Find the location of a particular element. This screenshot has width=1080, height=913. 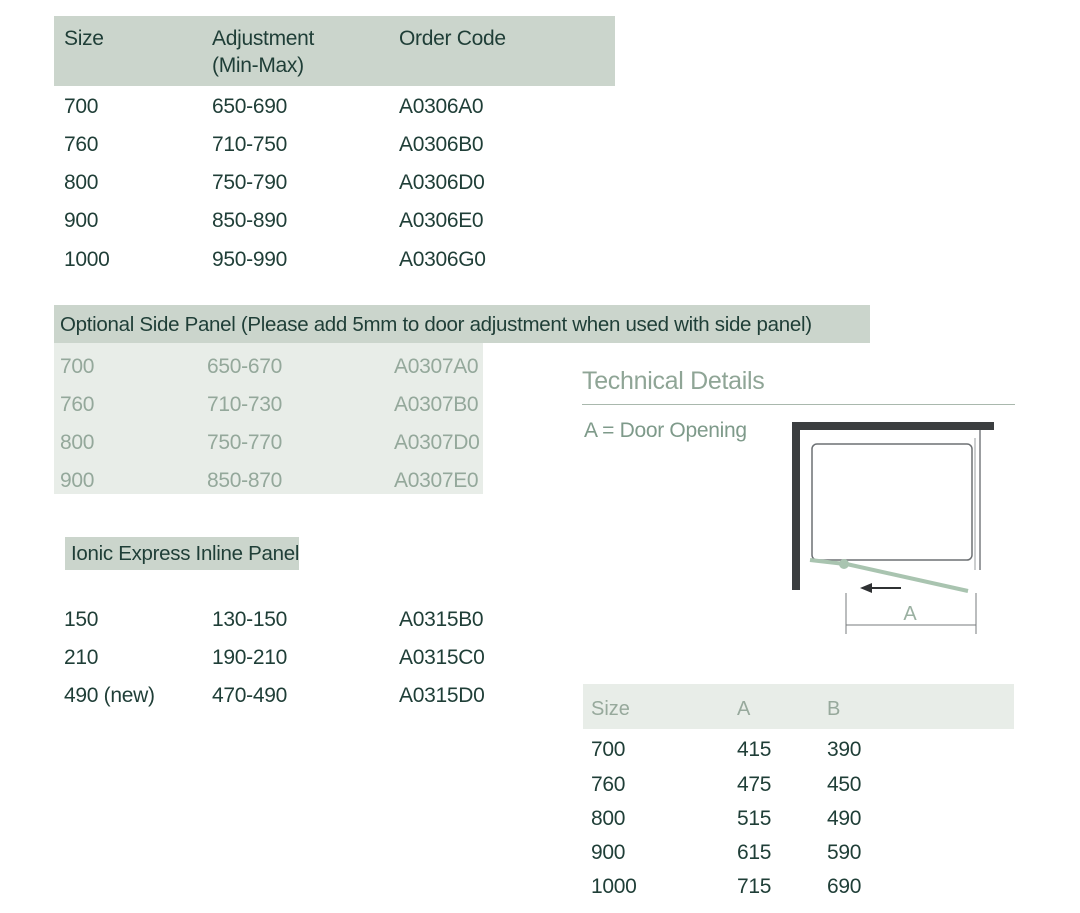

door-pivot is located at coordinates (844, 564).